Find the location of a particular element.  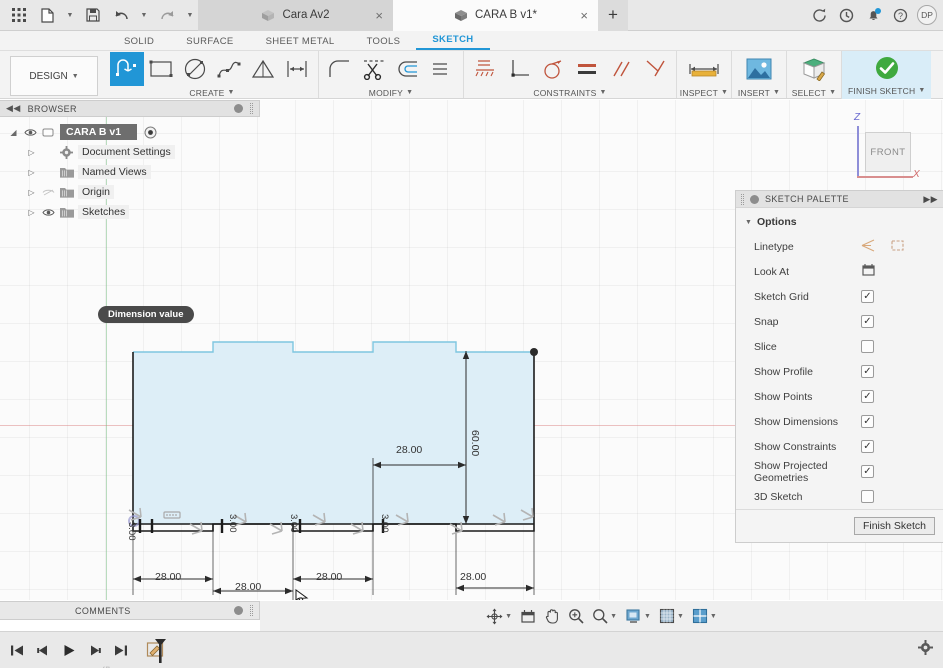

palette-row-slice: Slice is located at coordinates (839, 346).